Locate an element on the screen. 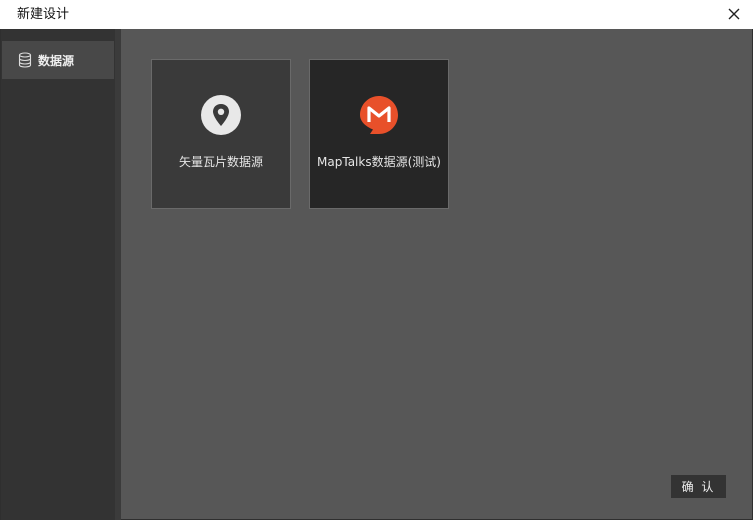 The image size is (753, 521). database-icon is located at coordinates (25, 60).